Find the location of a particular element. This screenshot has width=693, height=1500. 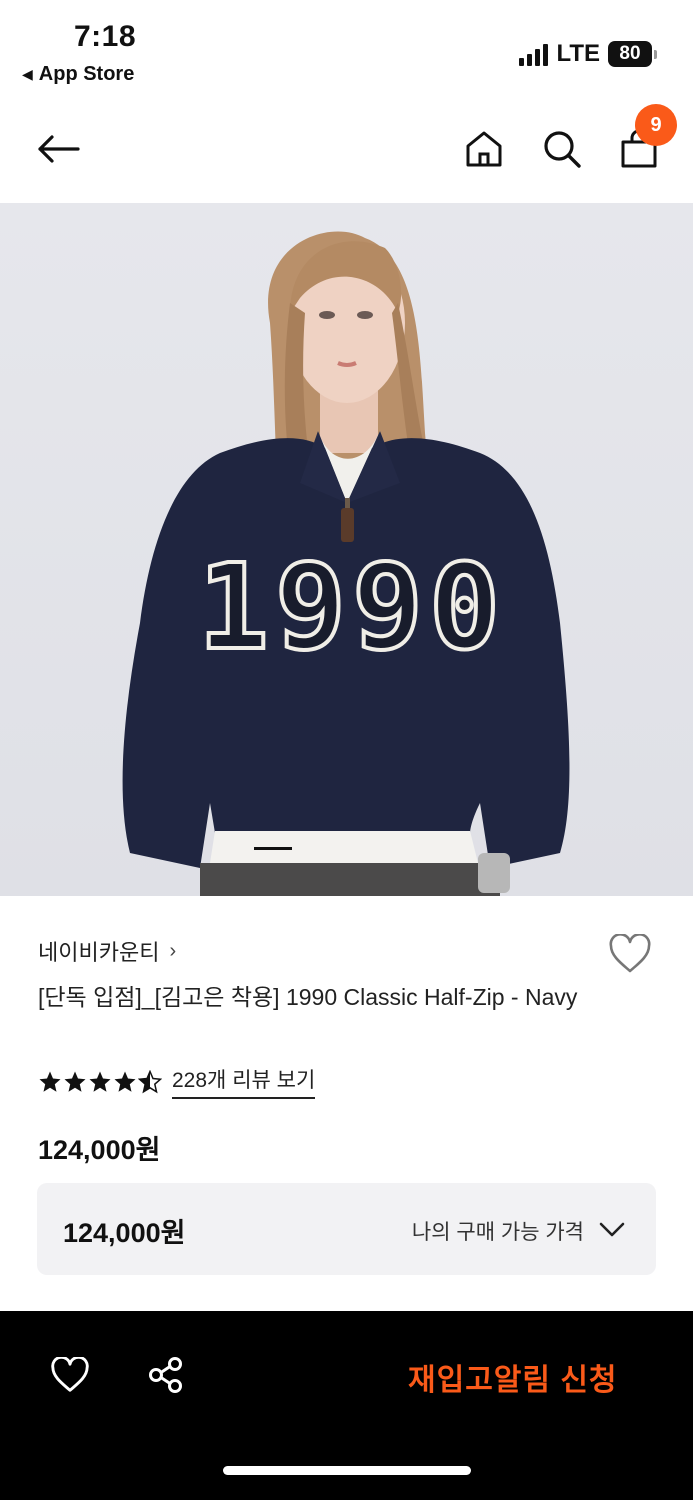

home-indicator is located at coordinates (347, 1470).